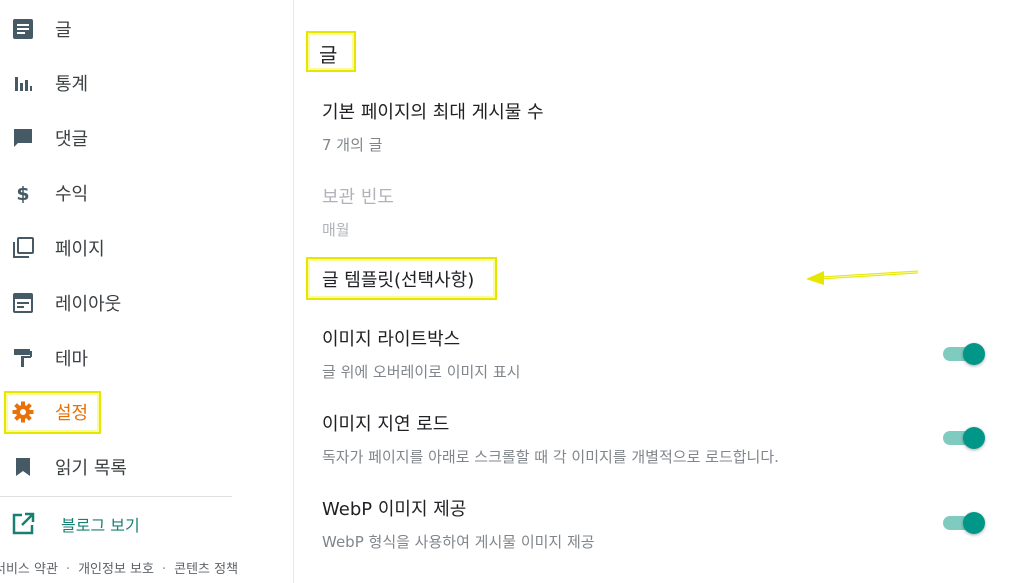  What do you see at coordinates (91, 468) in the screenshot?
I see `sidebar-item-label: 읽기 목록` at bounding box center [91, 468].